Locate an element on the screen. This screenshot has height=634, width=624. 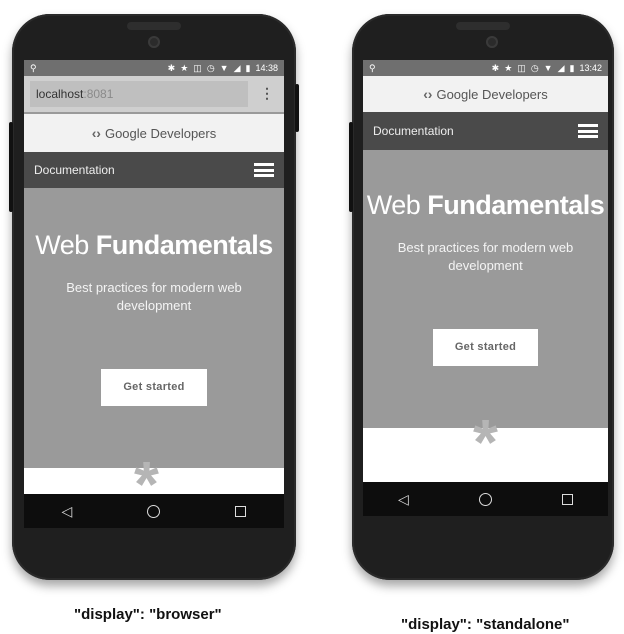
status-bar: ⚲ ✱ ★ ◫ ◷ ▼ ◢ ▮ 13:42 is located at coordinates (485, 68).